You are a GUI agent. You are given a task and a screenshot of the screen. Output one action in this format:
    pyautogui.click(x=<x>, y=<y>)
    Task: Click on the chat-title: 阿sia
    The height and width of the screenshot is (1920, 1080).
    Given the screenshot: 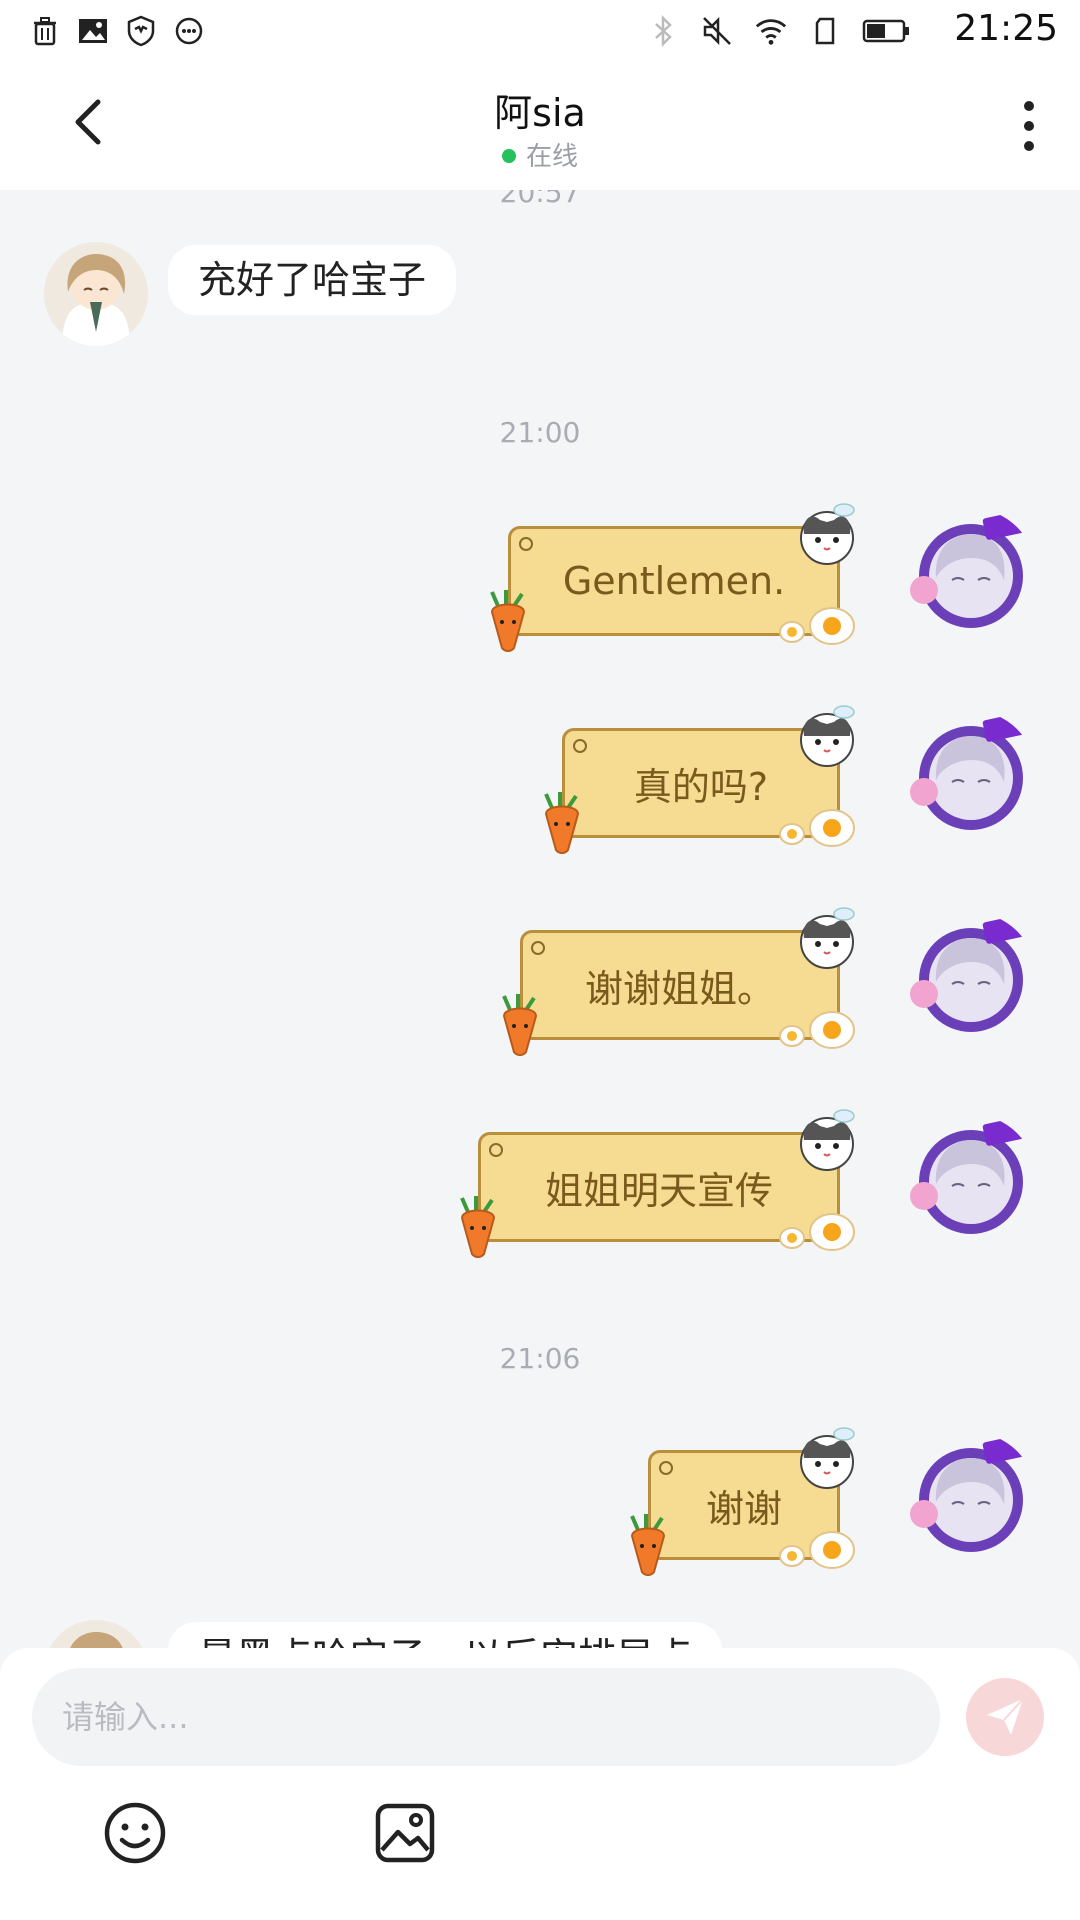 What is the action you would take?
    pyautogui.click(x=540, y=113)
    